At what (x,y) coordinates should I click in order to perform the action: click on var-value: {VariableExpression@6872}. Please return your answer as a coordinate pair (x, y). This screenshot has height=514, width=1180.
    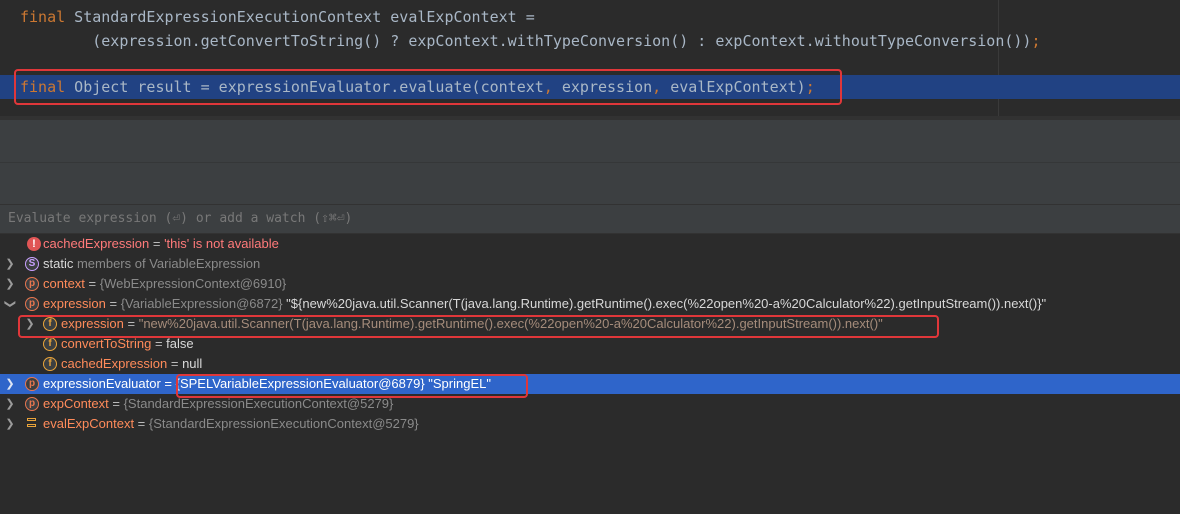
    Looking at the image, I should click on (201, 303).